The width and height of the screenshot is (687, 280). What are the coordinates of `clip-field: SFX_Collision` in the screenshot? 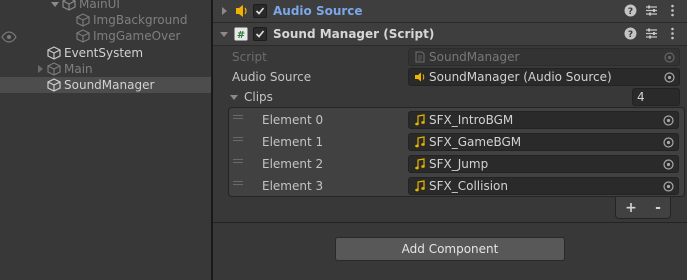 It's located at (543, 186).